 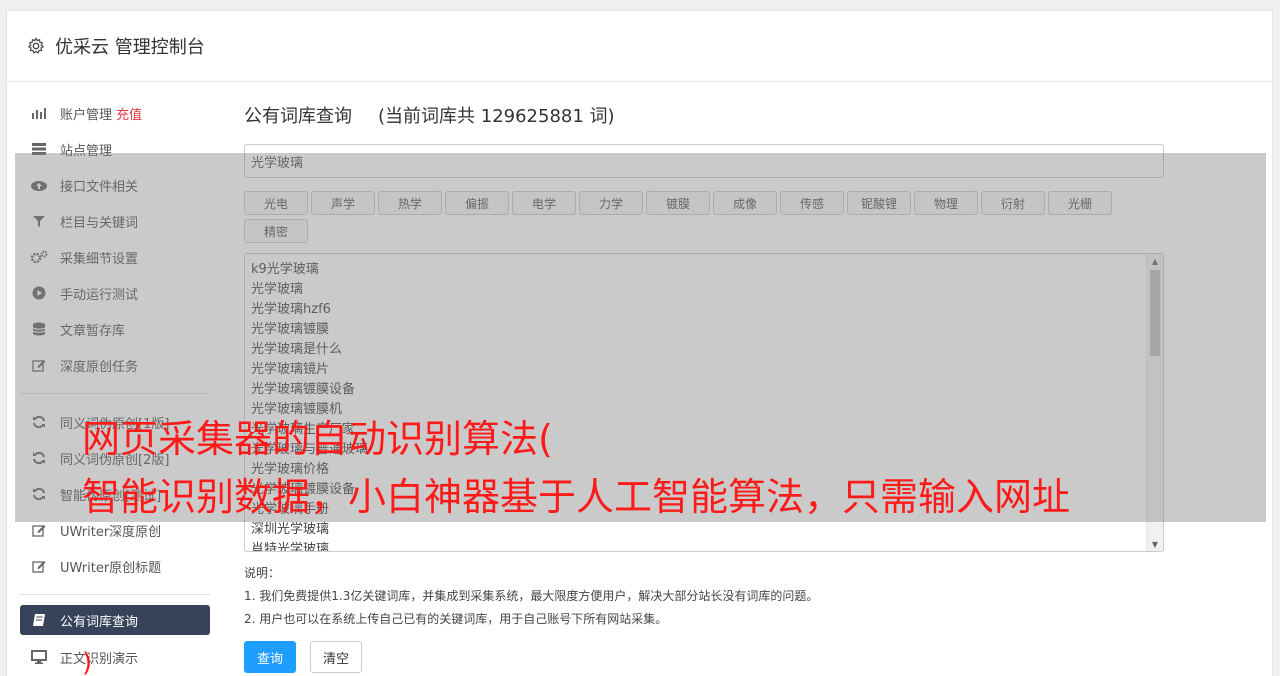 What do you see at coordinates (86, 115) in the screenshot?
I see `sidebar-item-label: 账户管理` at bounding box center [86, 115].